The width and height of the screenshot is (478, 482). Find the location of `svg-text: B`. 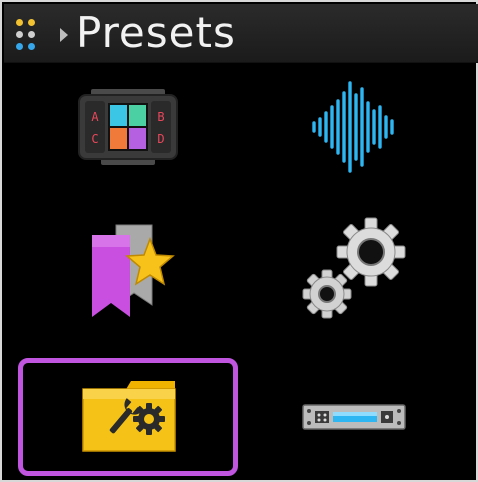

svg-text: B is located at coordinates (160, 117).